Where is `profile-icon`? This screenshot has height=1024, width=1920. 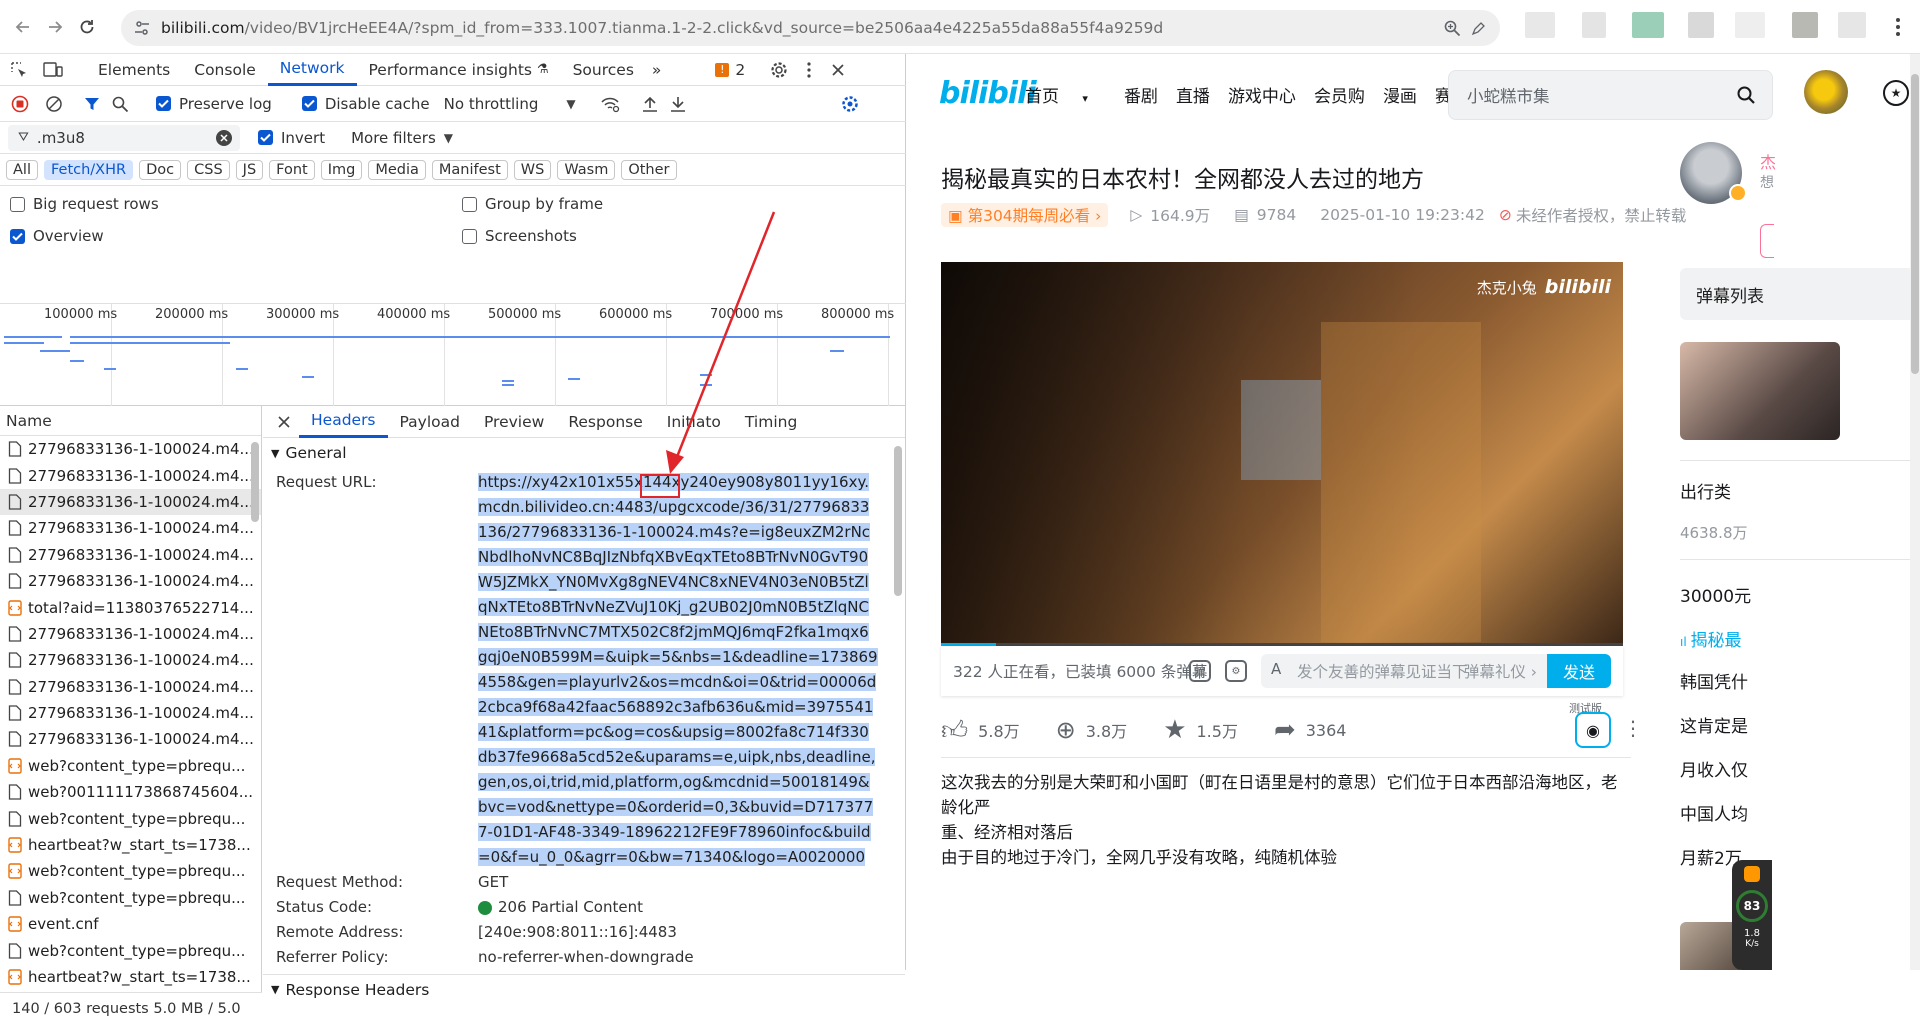
profile-icon is located at coordinates (1852, 25).